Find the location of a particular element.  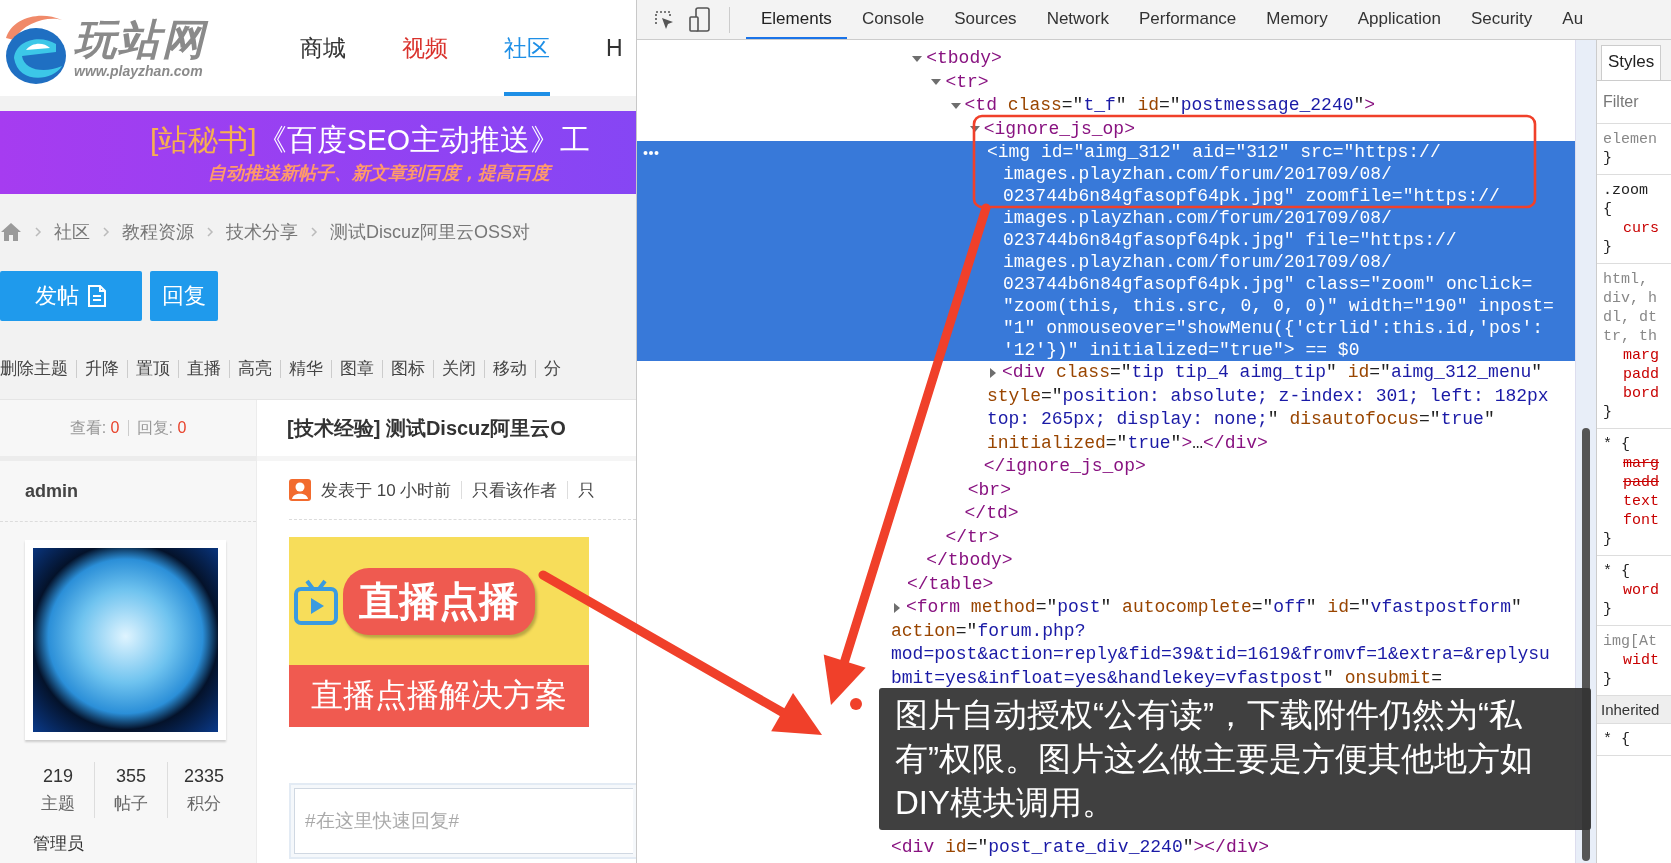

devtools-tab: Console is located at coordinates (893, 19).